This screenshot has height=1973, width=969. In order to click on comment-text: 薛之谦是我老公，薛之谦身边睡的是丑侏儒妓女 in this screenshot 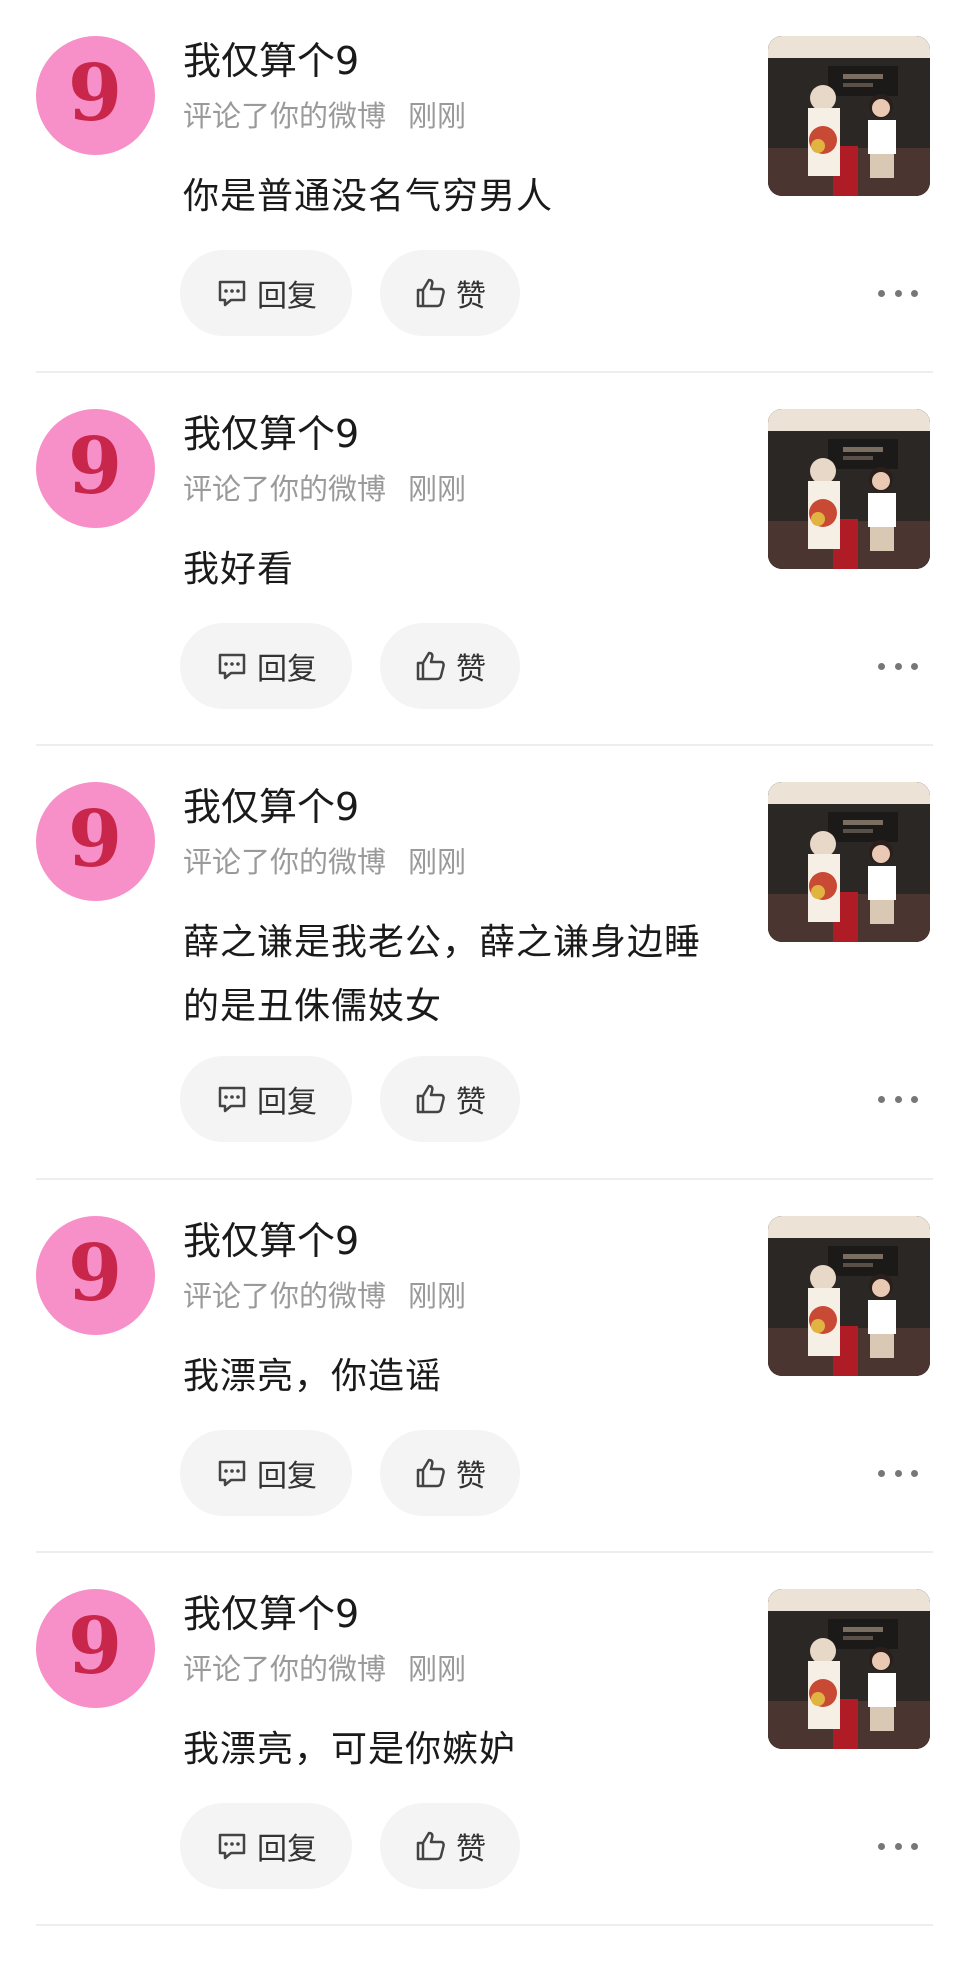, I will do `click(442, 974)`.